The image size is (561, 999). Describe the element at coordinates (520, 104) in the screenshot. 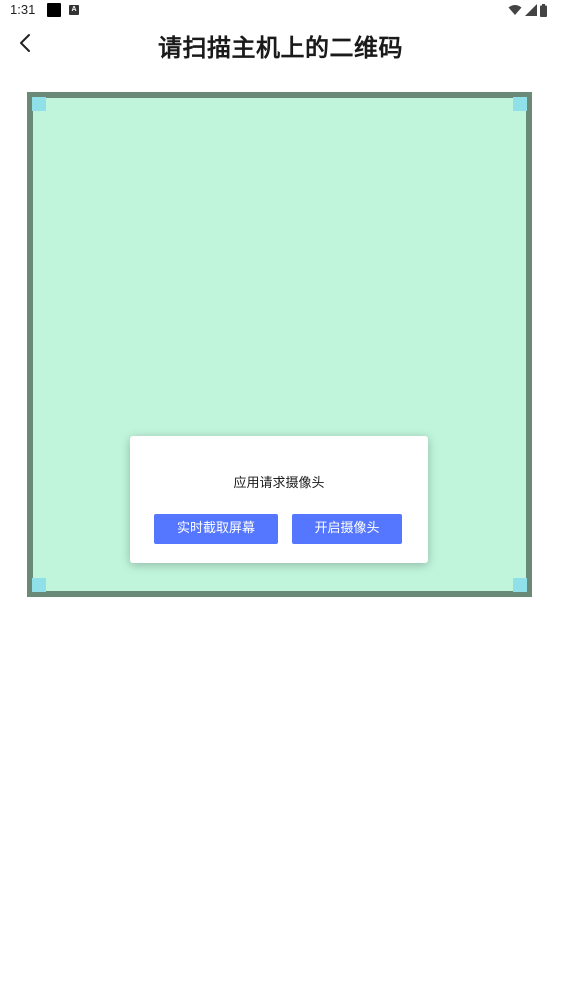

I see `scanner-corner-top-right` at that location.